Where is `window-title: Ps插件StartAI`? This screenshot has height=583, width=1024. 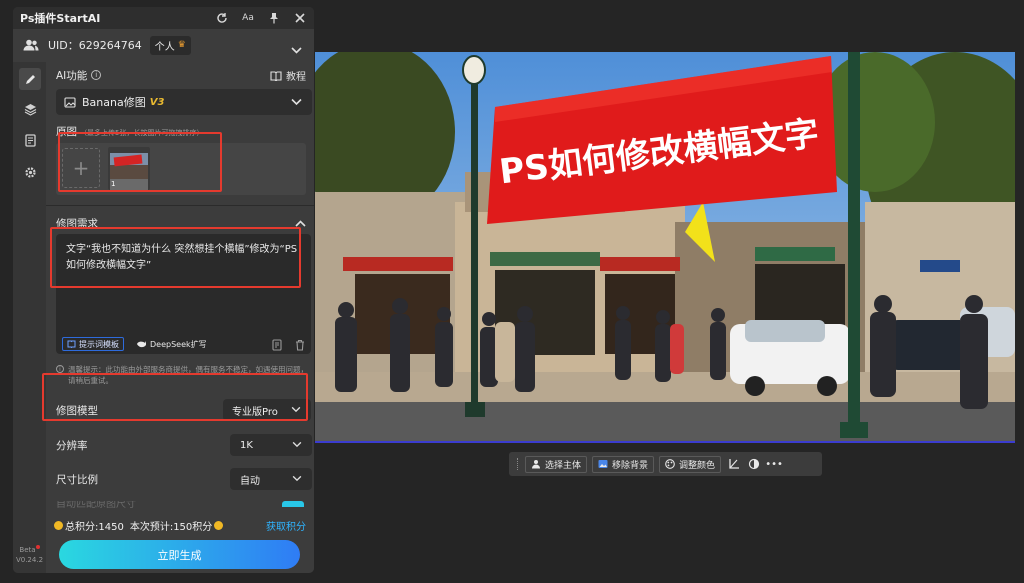 window-title: Ps插件StartAI is located at coordinates (60, 18).